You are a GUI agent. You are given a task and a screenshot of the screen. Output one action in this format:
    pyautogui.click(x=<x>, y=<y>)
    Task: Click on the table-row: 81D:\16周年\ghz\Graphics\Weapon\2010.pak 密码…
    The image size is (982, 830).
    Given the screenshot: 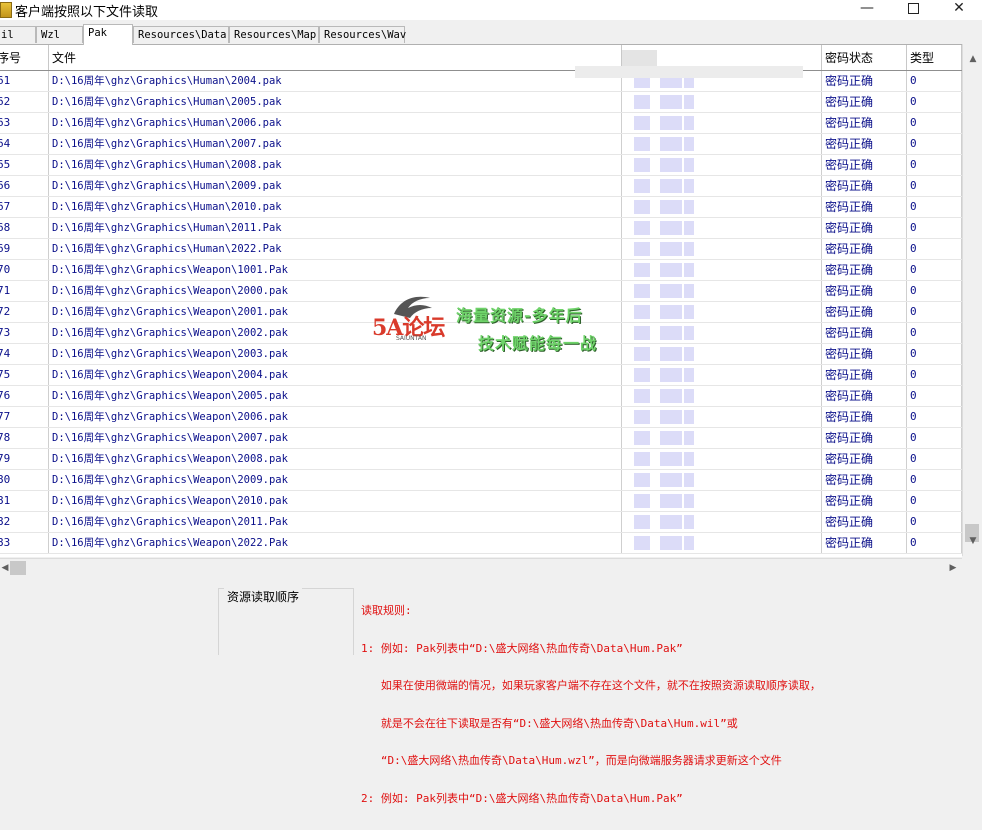 What is the action you would take?
    pyautogui.click(x=481, y=501)
    